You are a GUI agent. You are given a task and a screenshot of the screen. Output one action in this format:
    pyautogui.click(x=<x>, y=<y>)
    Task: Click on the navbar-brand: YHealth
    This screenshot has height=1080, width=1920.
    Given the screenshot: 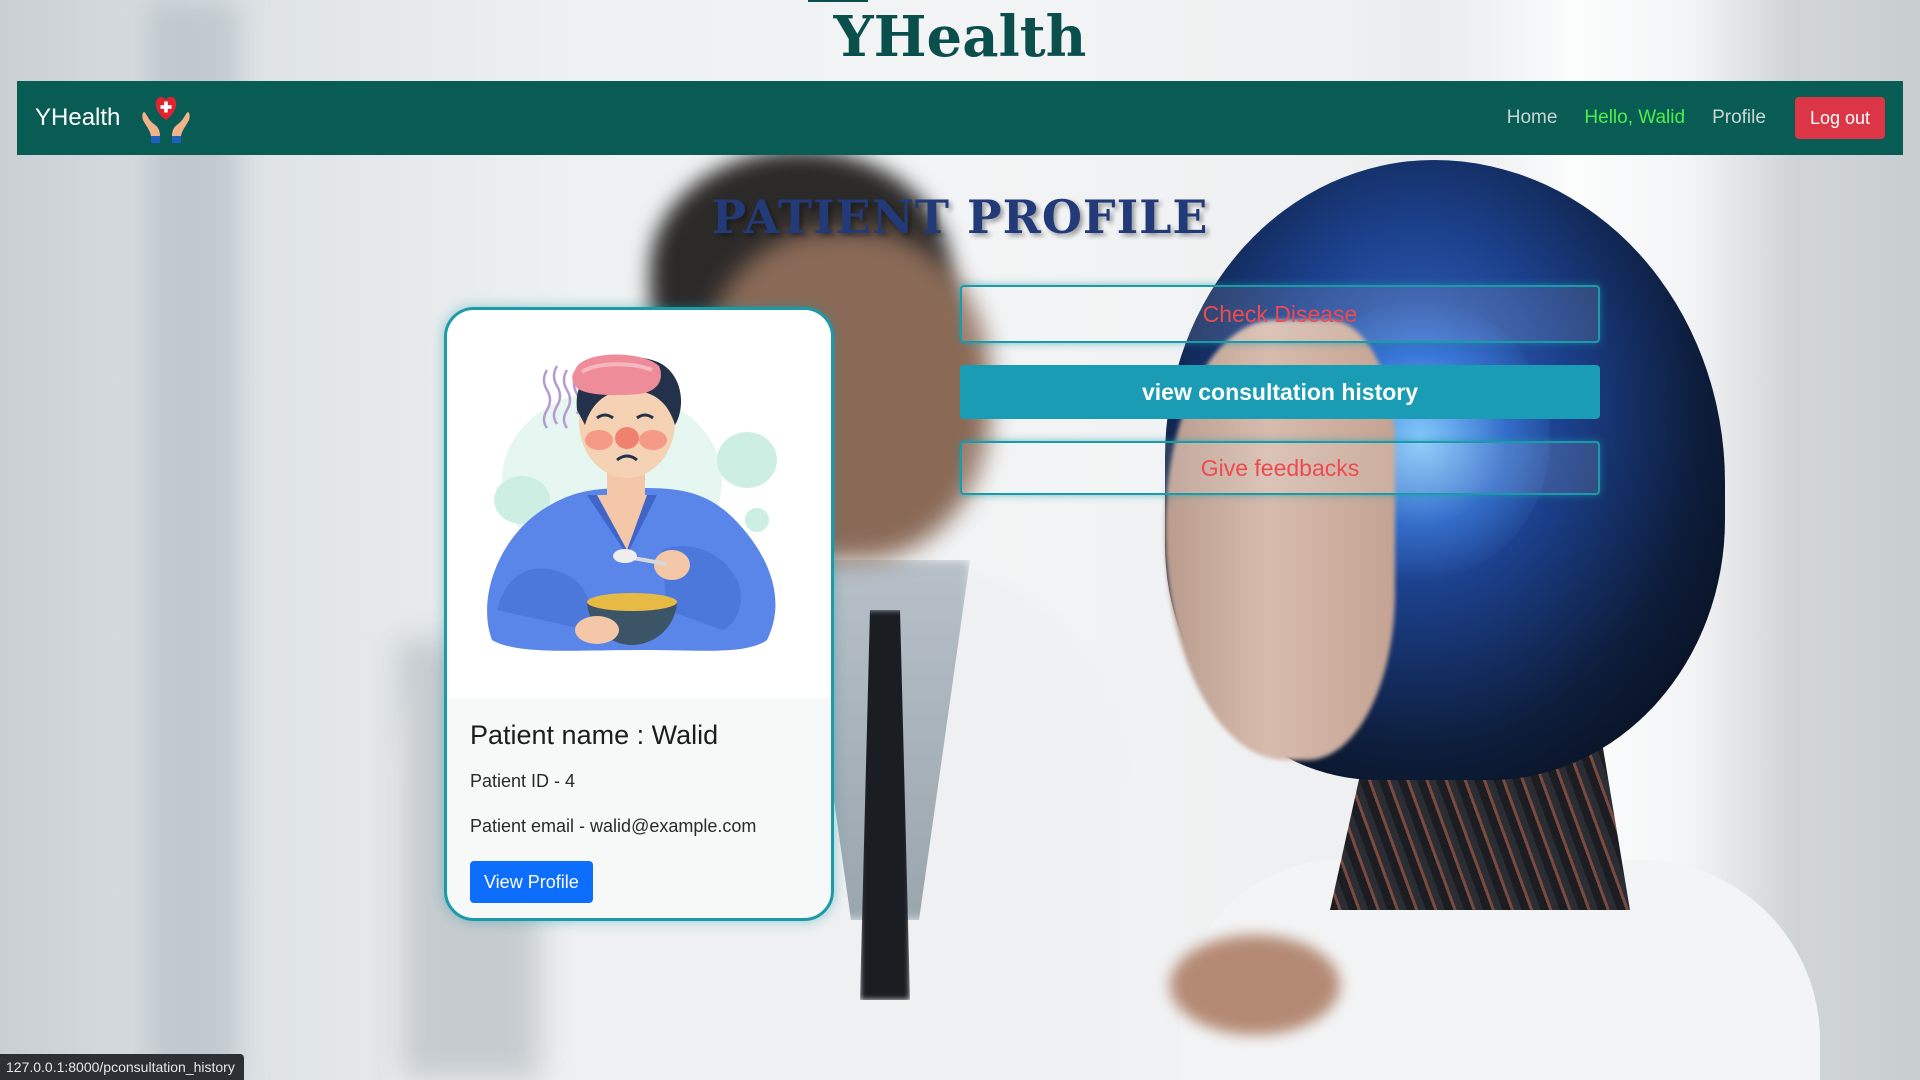 What is the action you would take?
    pyautogui.click(x=77, y=118)
    